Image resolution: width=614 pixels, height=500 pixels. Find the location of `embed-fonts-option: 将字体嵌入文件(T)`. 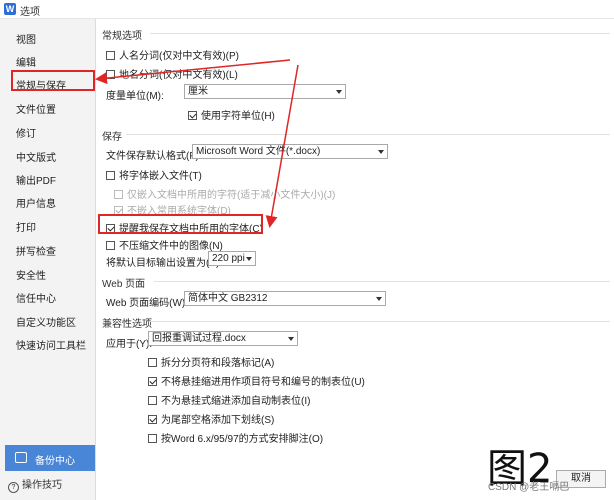

embed-fonts-option: 将字体嵌入文件(T) is located at coordinates (154, 174).